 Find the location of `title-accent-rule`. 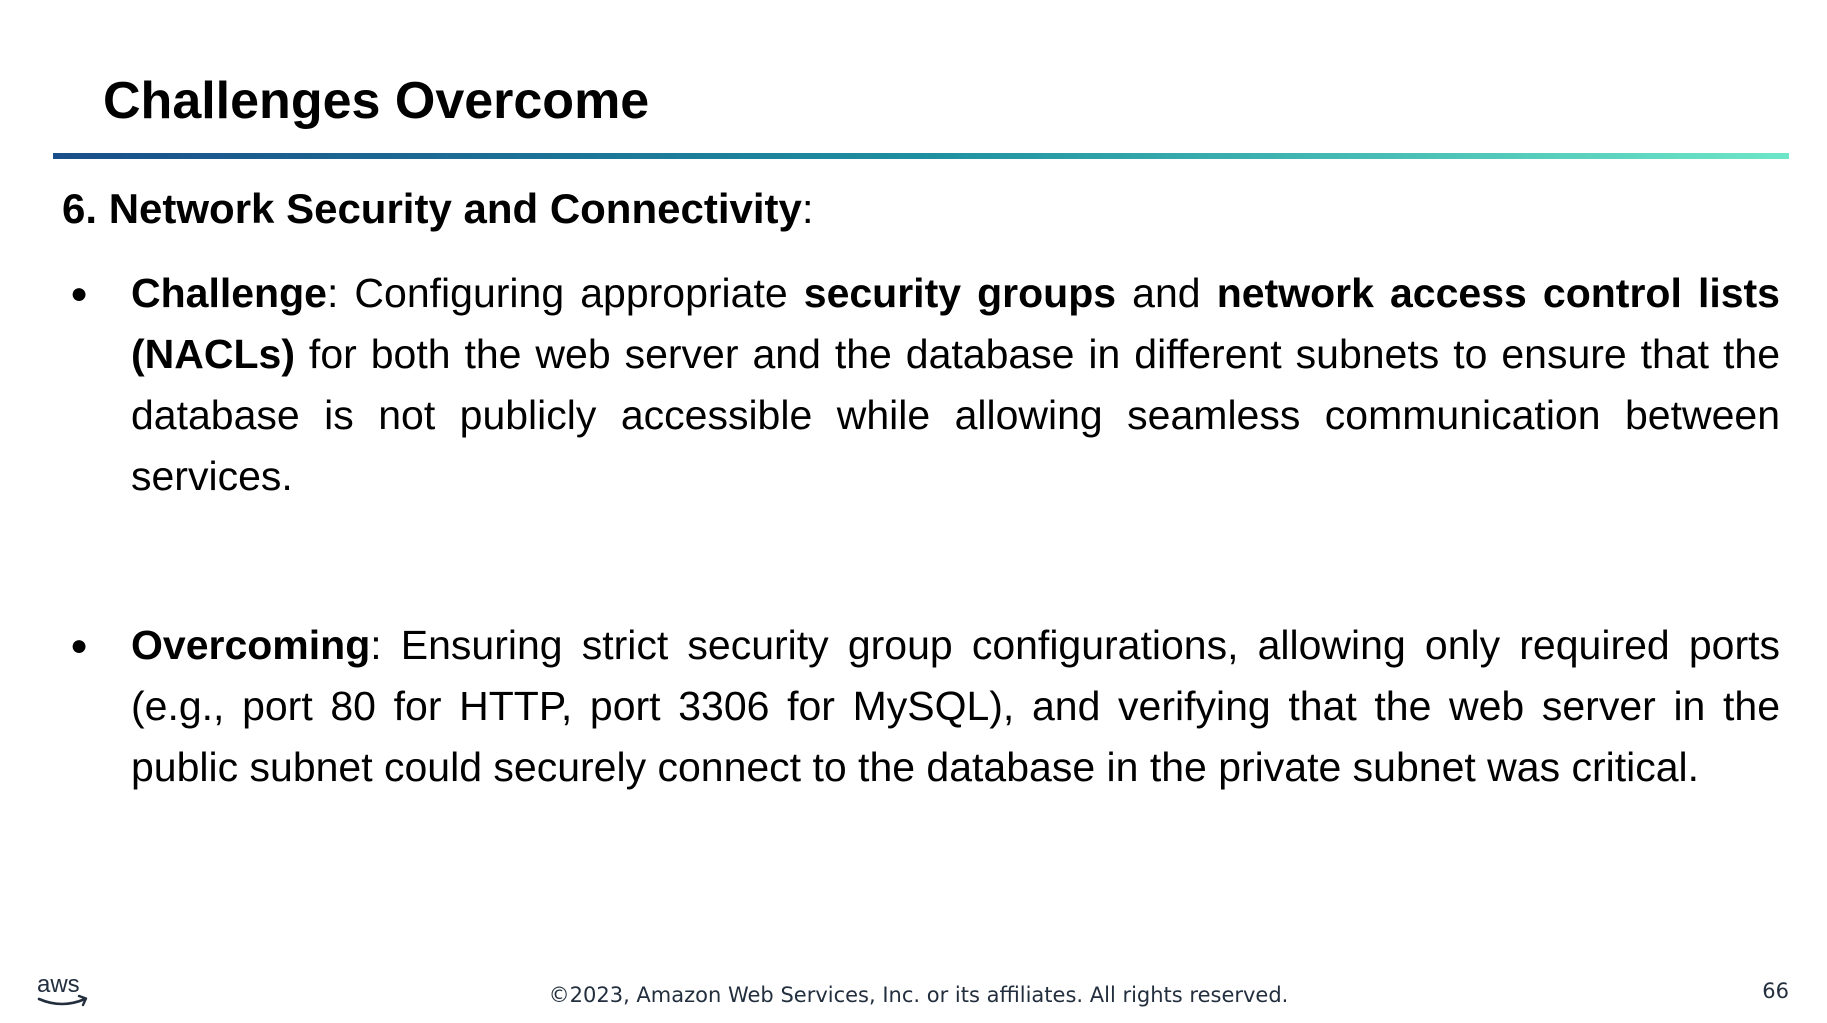

title-accent-rule is located at coordinates (921, 156).